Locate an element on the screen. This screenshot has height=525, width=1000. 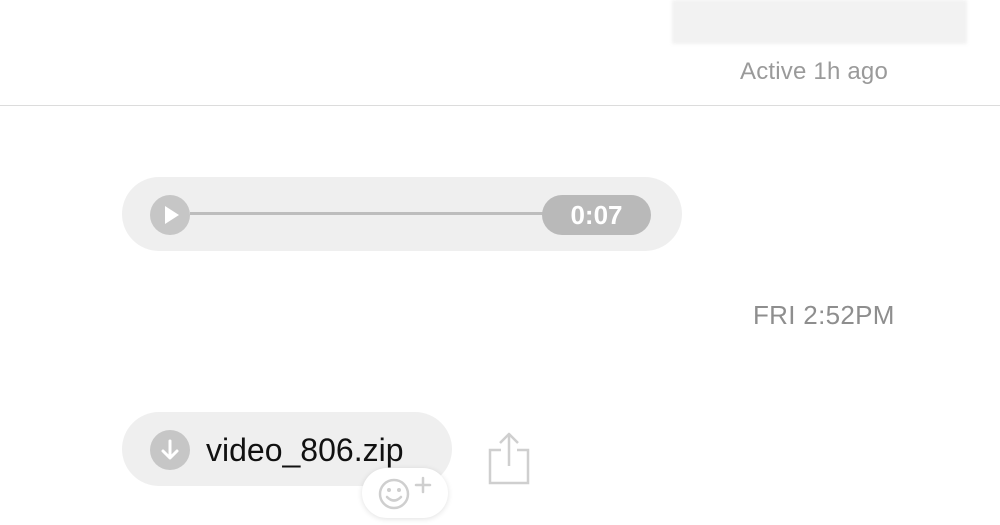
play-icon is located at coordinates (172, 215).